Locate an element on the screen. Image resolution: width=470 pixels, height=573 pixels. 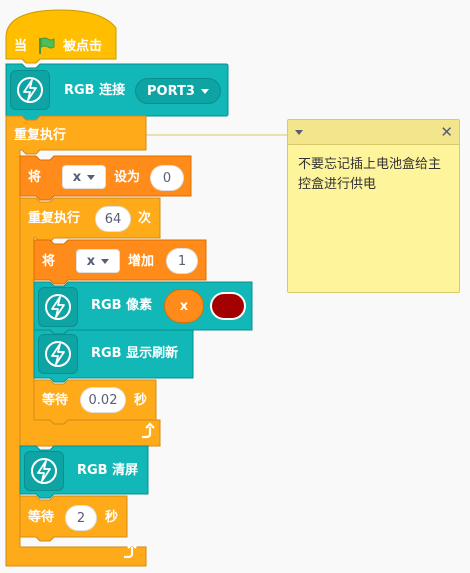
pixel-color-swatch is located at coordinates (228, 306).